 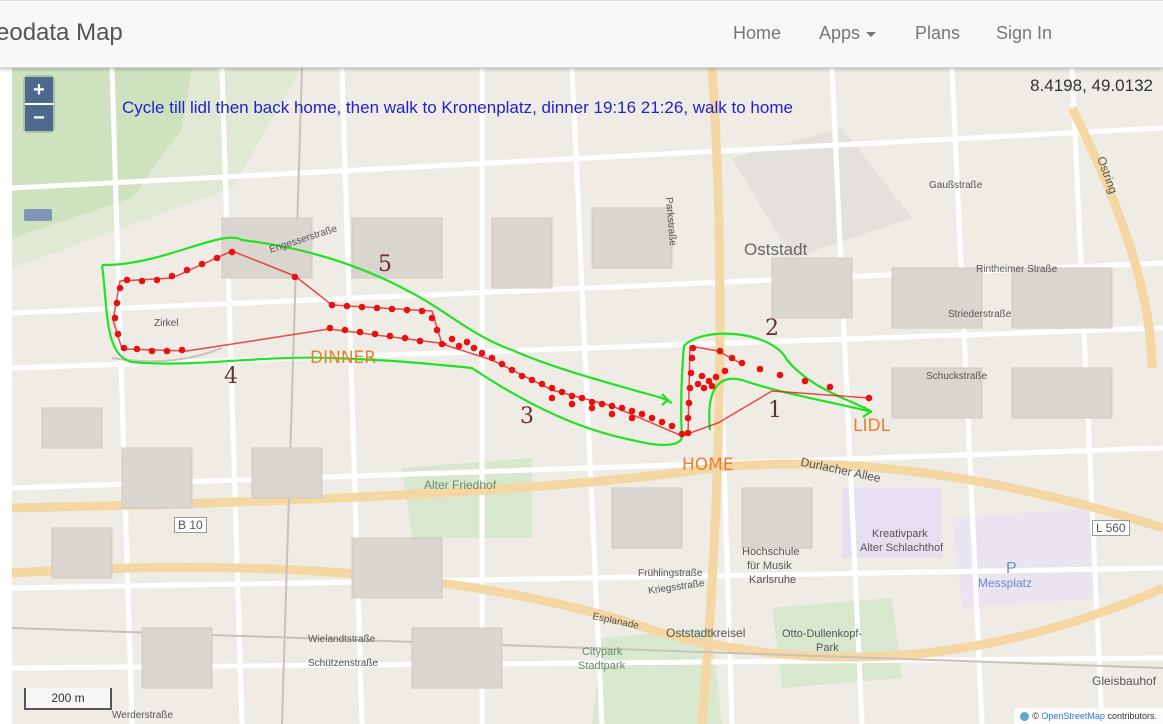 I want to click on label-b10: B 10, so click(x=190, y=525).